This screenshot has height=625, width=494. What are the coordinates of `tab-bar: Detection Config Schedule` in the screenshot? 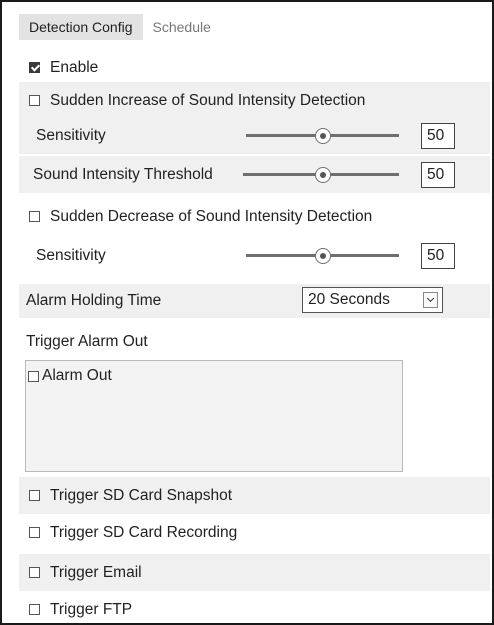 It's located at (120, 25).